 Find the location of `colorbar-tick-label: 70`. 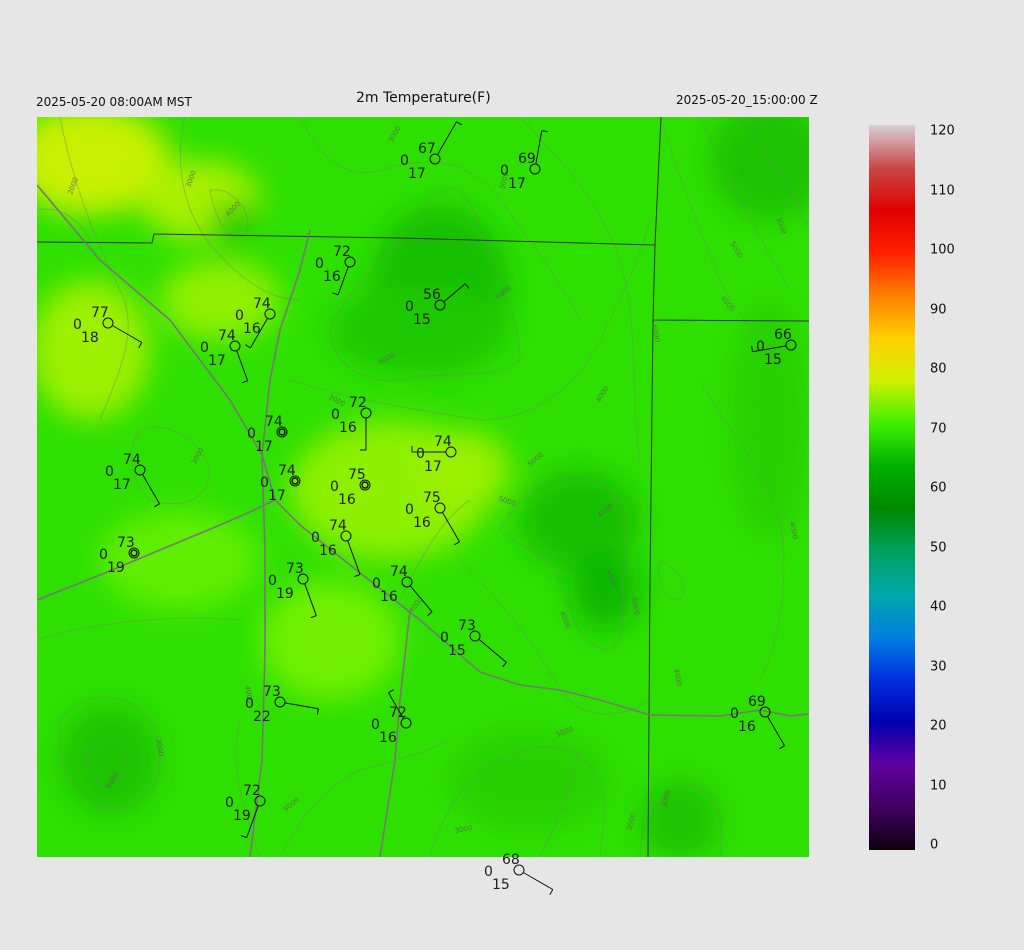

colorbar-tick-label: 70 is located at coordinates (938, 429).